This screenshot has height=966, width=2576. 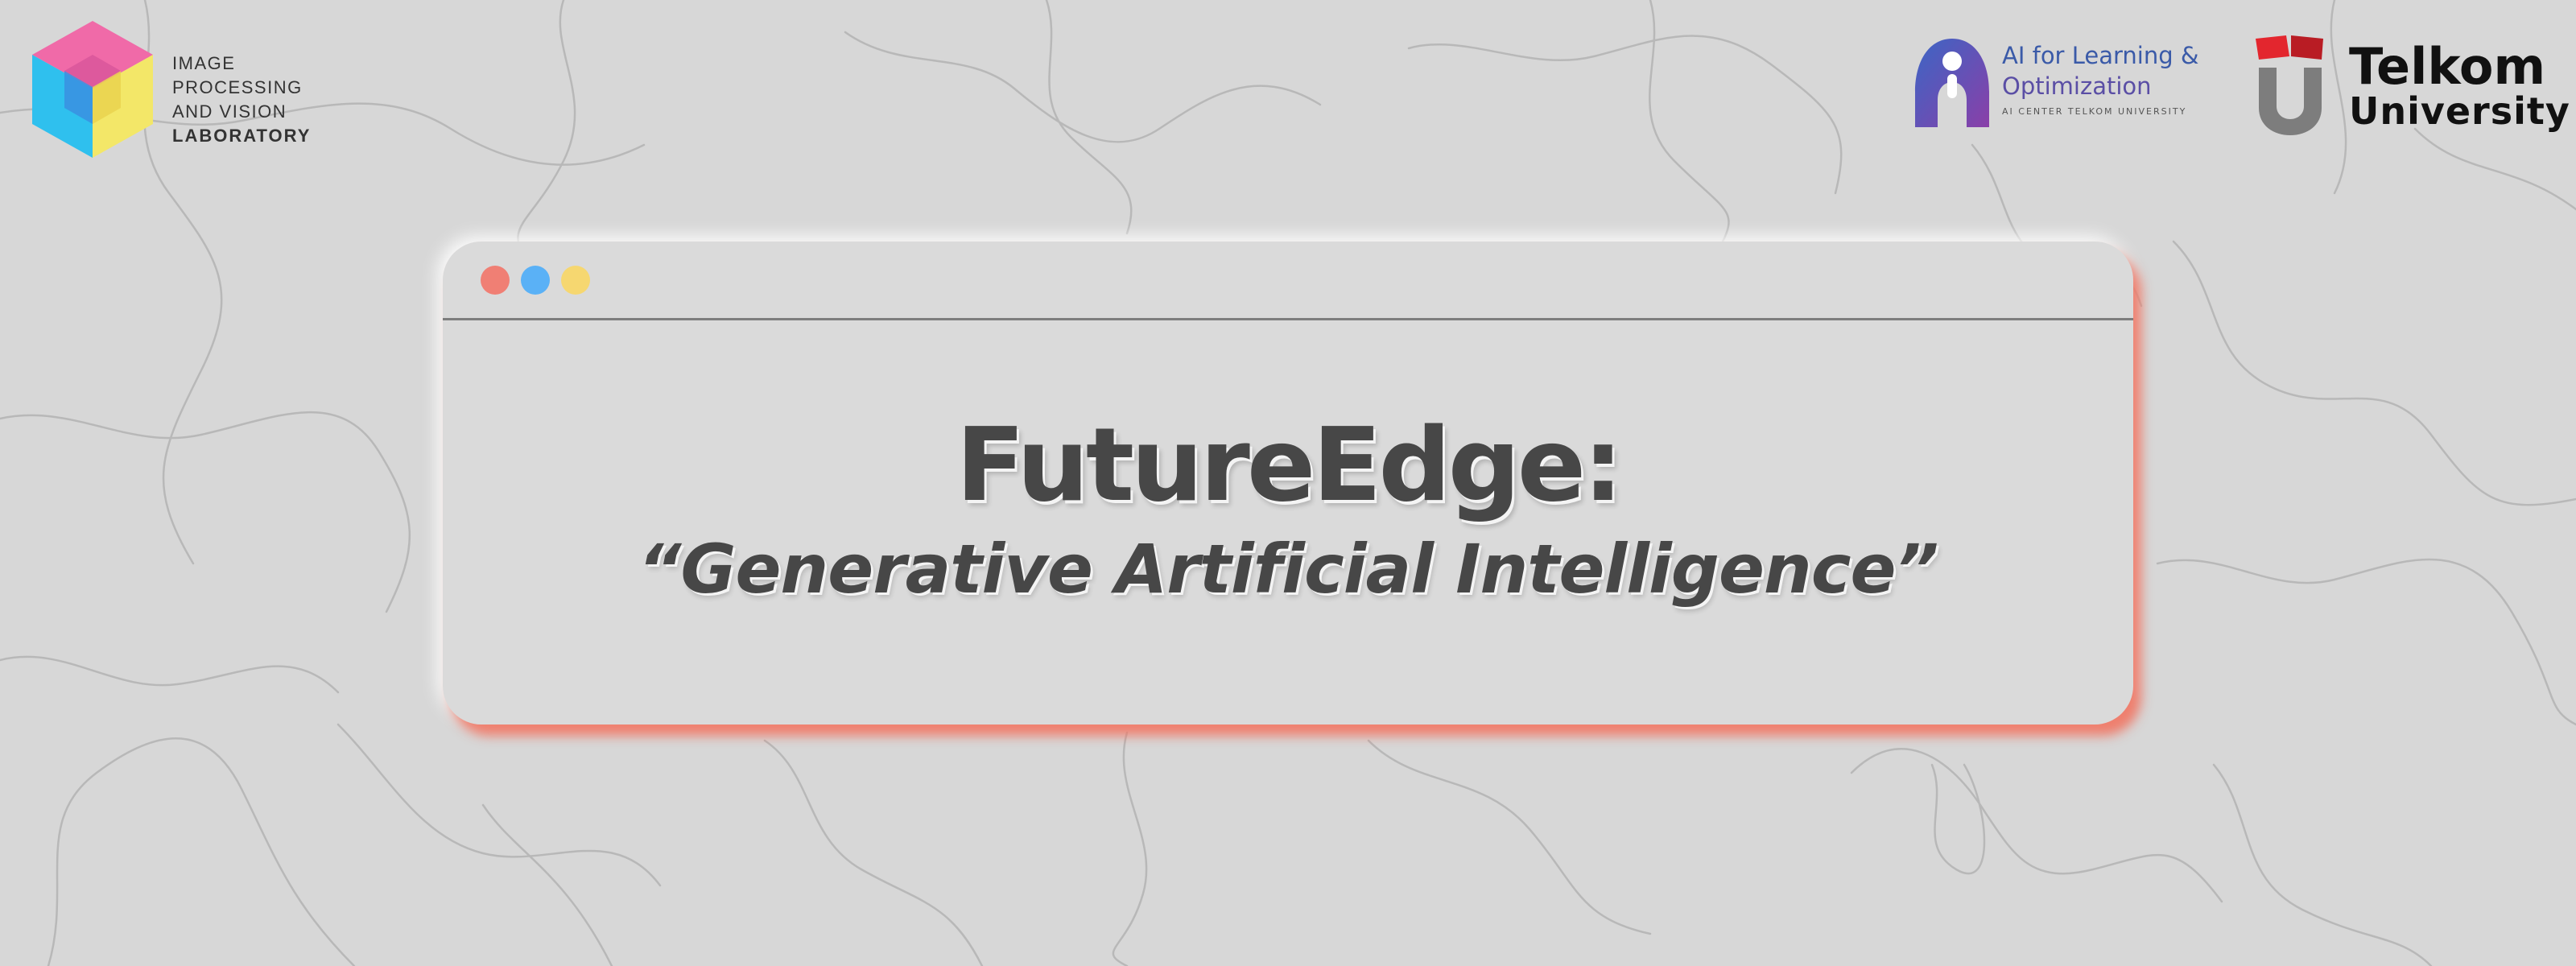 What do you see at coordinates (1289, 465) in the screenshot?
I see `headline-title: FutureEdge:` at bounding box center [1289, 465].